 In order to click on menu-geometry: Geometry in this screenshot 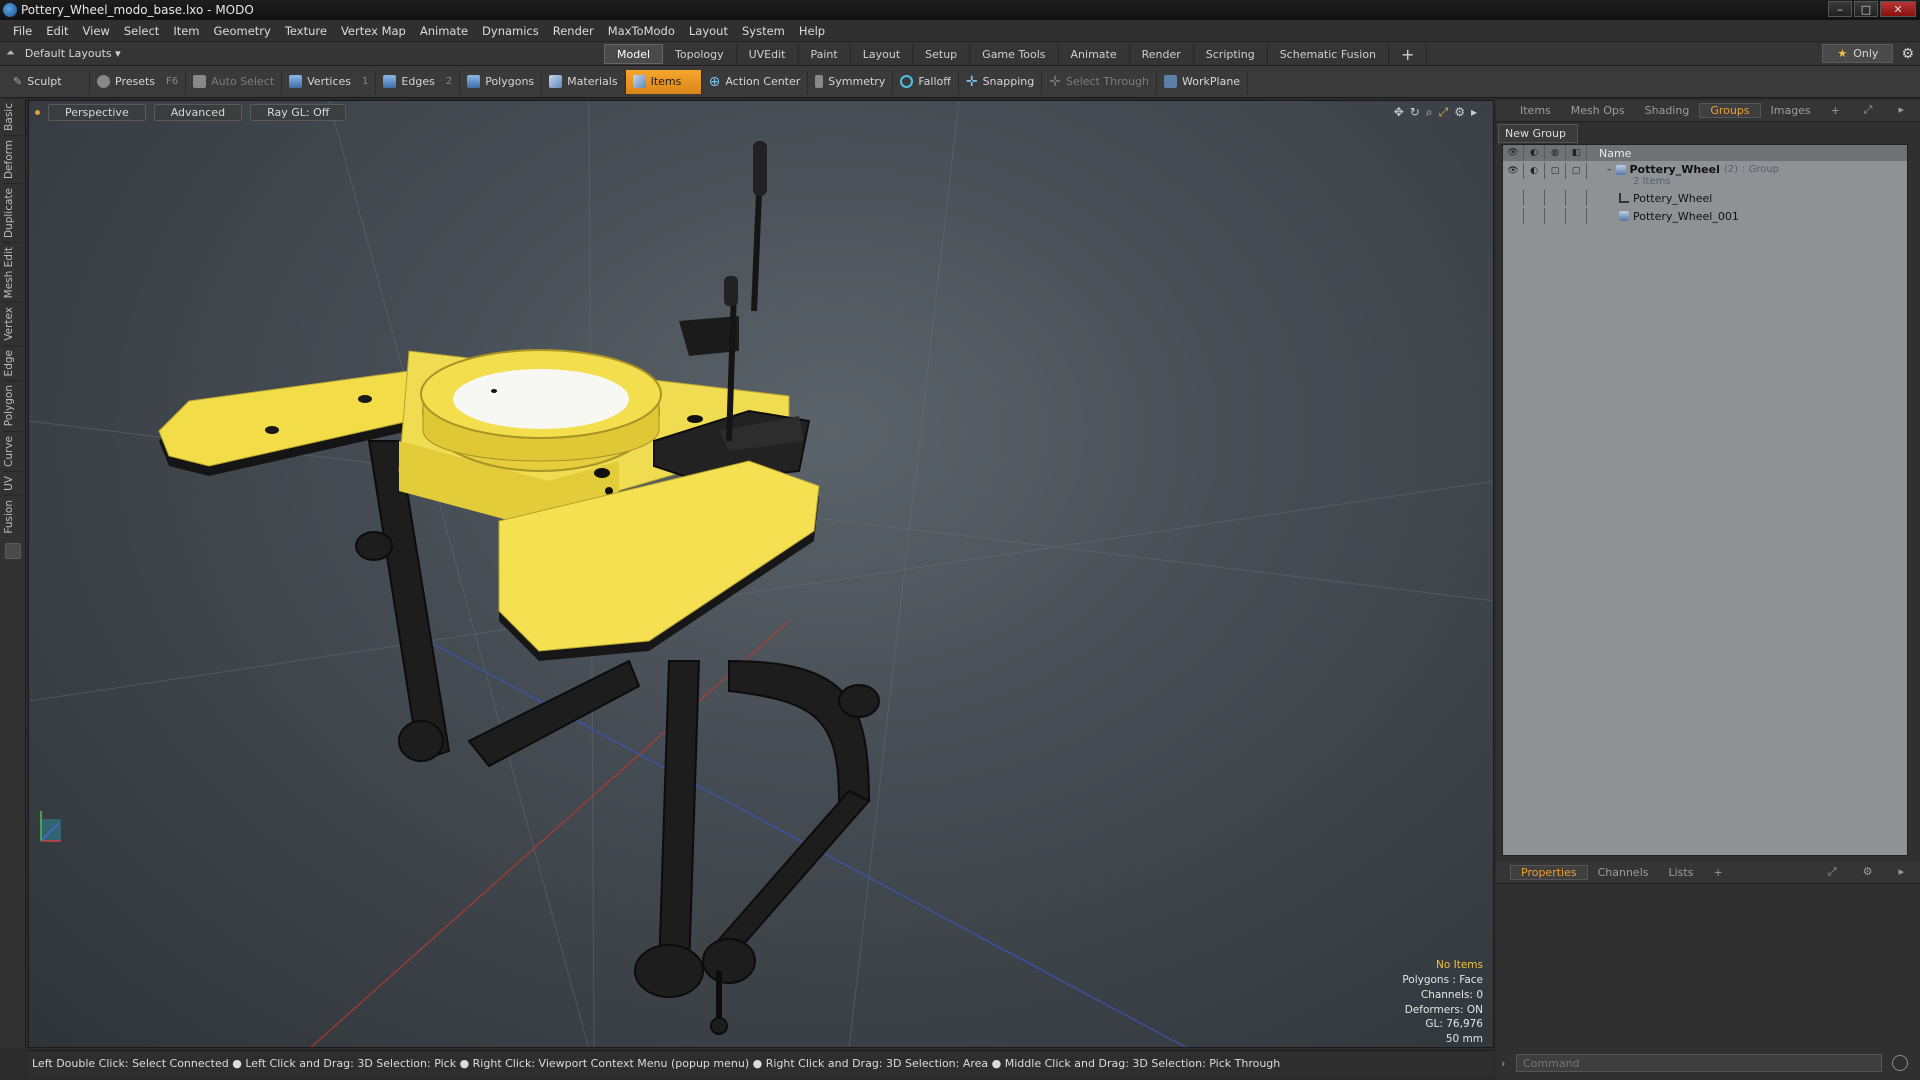, I will do `click(242, 31)`.